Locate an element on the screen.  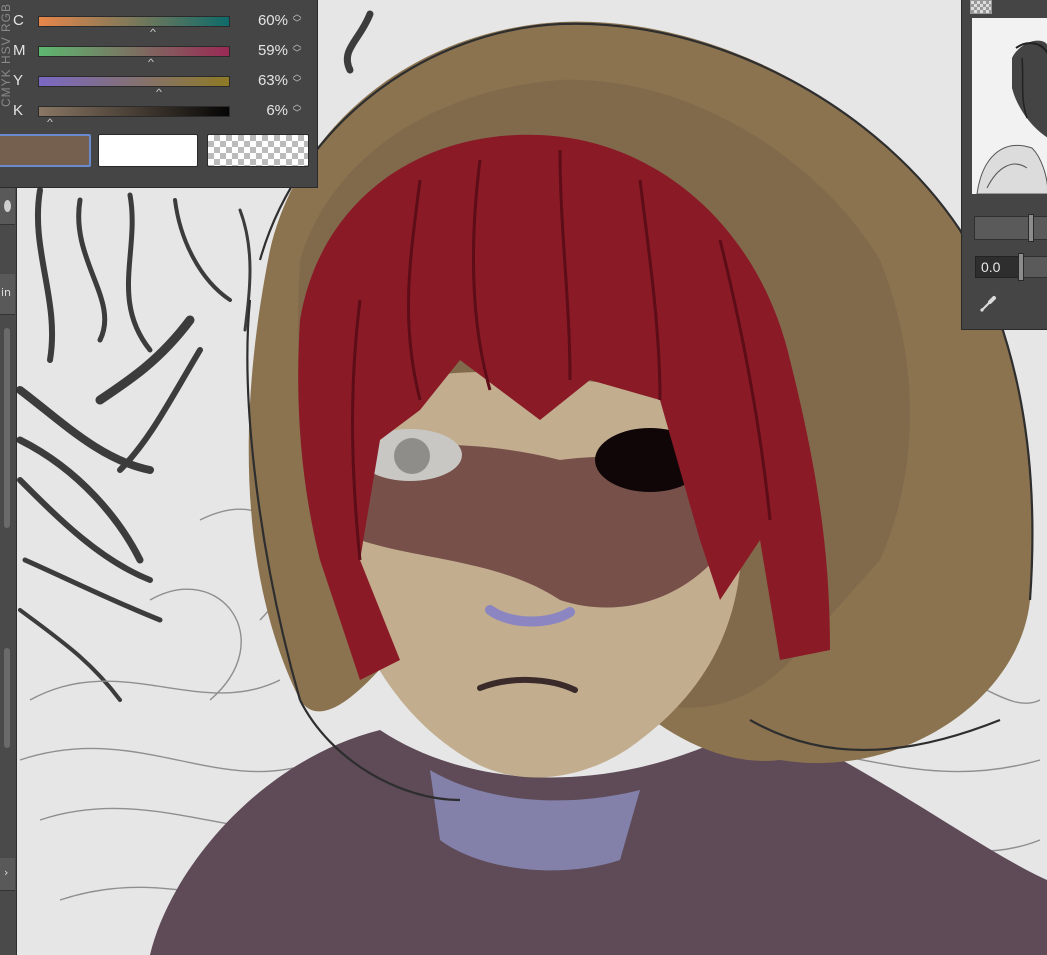
tool-strip-button-in: in is located at coordinates (7, 294).